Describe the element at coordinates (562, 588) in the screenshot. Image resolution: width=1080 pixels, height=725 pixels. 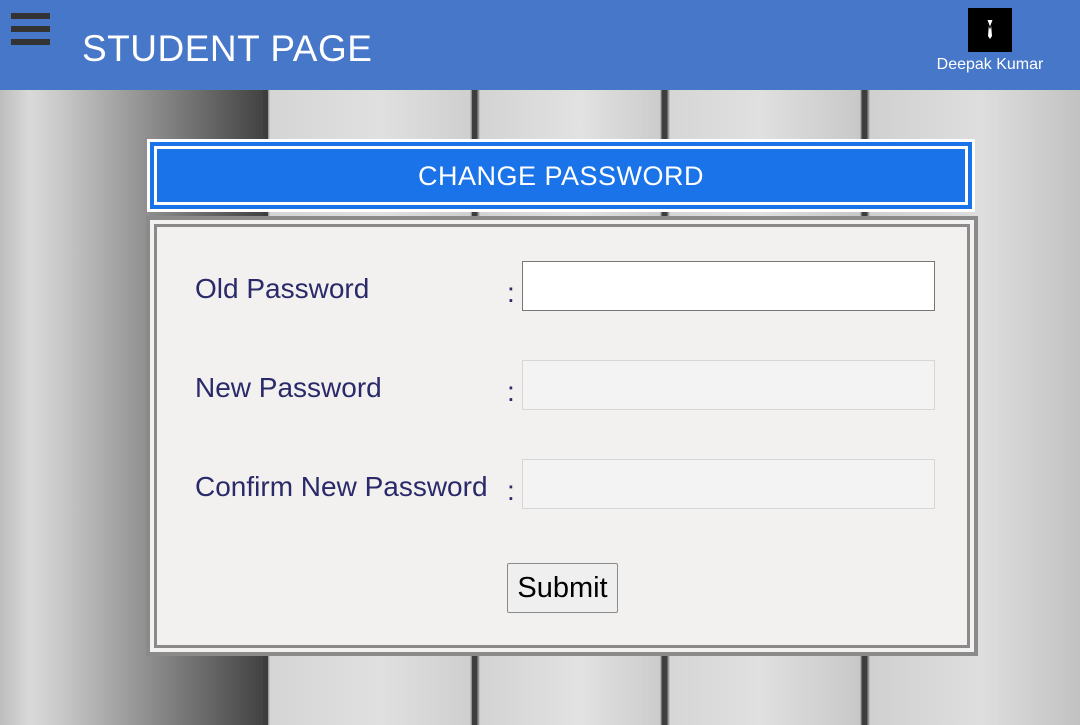
I see `submit-button: Submit` at that location.